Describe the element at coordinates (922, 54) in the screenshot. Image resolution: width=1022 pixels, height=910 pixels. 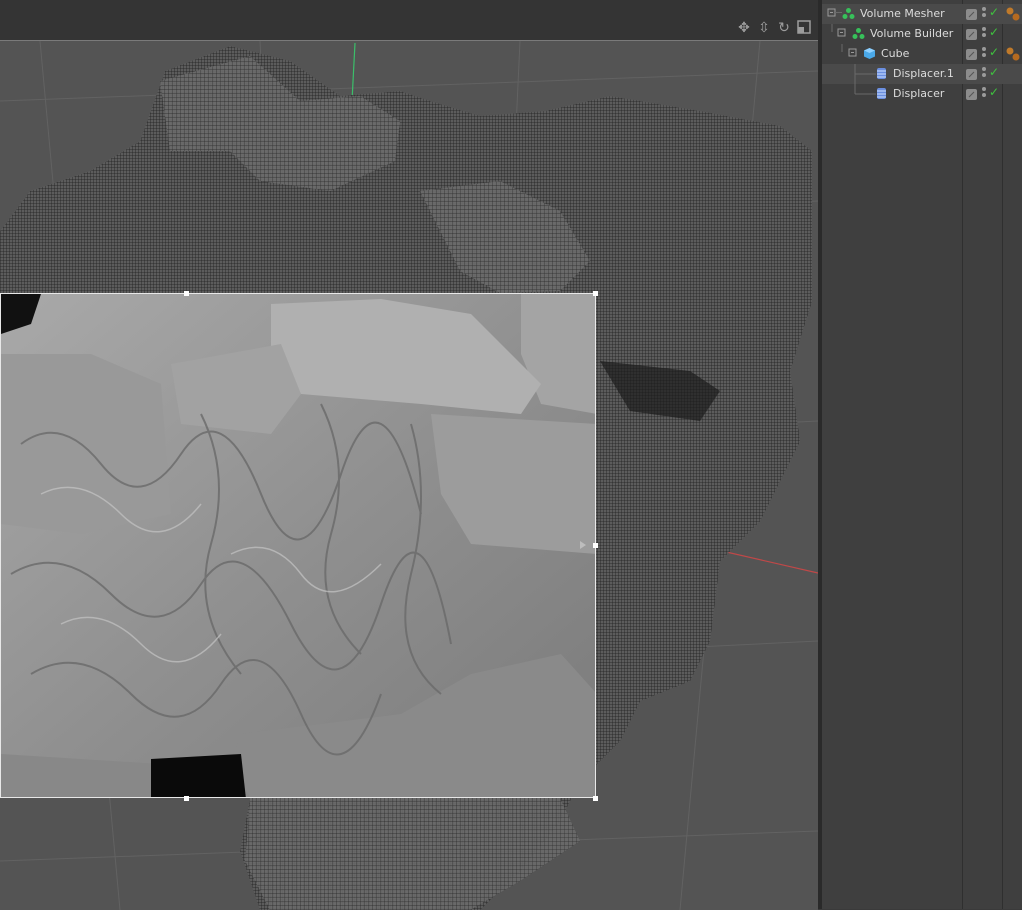
I see `object-row-cube: Cube ✓` at that location.